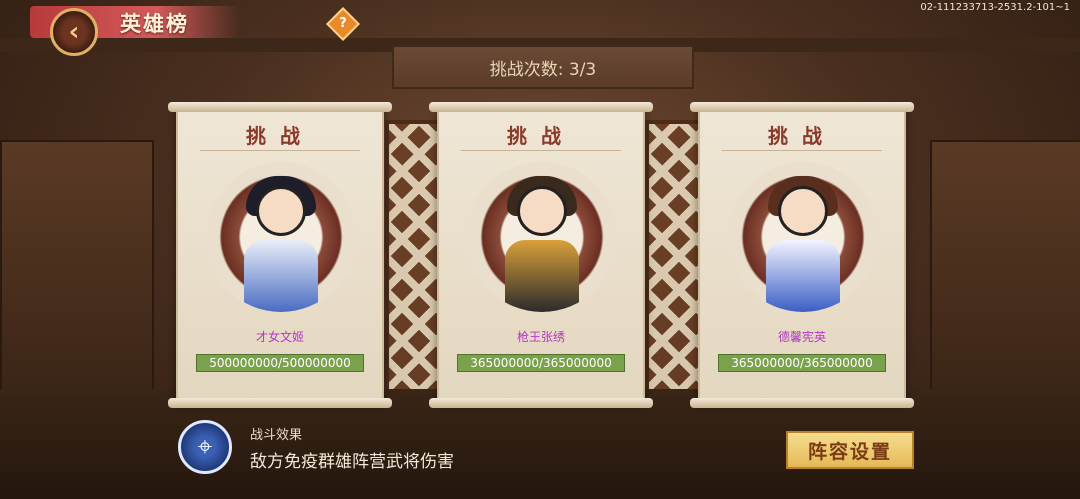 The image size is (1080, 499). Describe the element at coordinates (352, 462) in the screenshot. I see `effect-description: 敌方免疫群雄阵营武将伤害` at that location.